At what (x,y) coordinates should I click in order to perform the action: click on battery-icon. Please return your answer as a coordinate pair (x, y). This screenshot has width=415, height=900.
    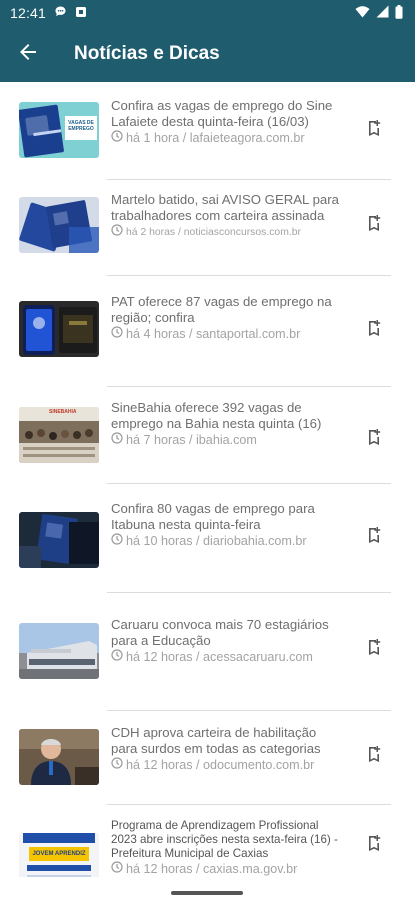
    Looking at the image, I should click on (399, 13).